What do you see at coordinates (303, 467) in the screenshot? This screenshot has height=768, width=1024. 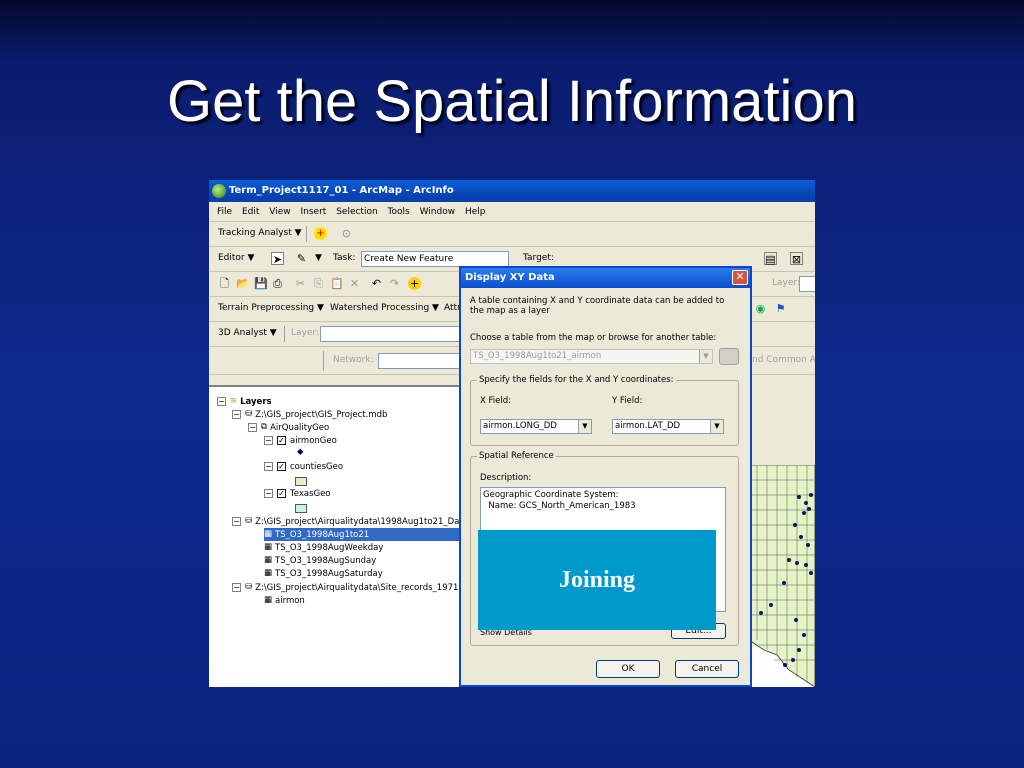 I see `toc-item: − ✓ countiesGeo` at bounding box center [303, 467].